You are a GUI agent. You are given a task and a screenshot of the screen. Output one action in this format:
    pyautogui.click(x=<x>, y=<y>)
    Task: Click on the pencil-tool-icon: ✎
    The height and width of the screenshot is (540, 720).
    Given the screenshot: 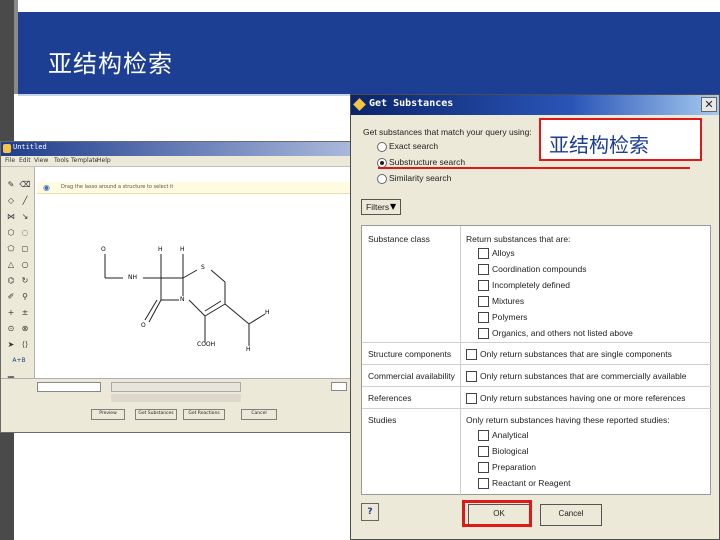 What is the action you would take?
    pyautogui.click(x=11, y=185)
    